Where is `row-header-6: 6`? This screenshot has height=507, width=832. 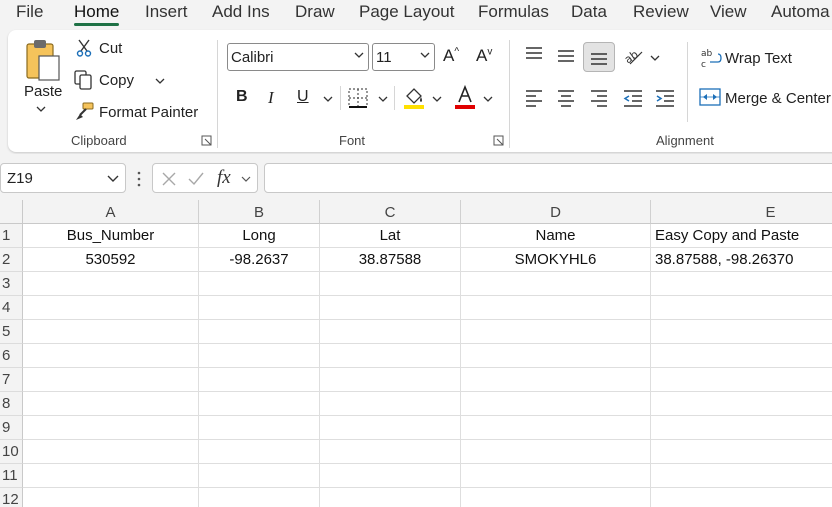
row-header-6: 6 is located at coordinates (11, 356).